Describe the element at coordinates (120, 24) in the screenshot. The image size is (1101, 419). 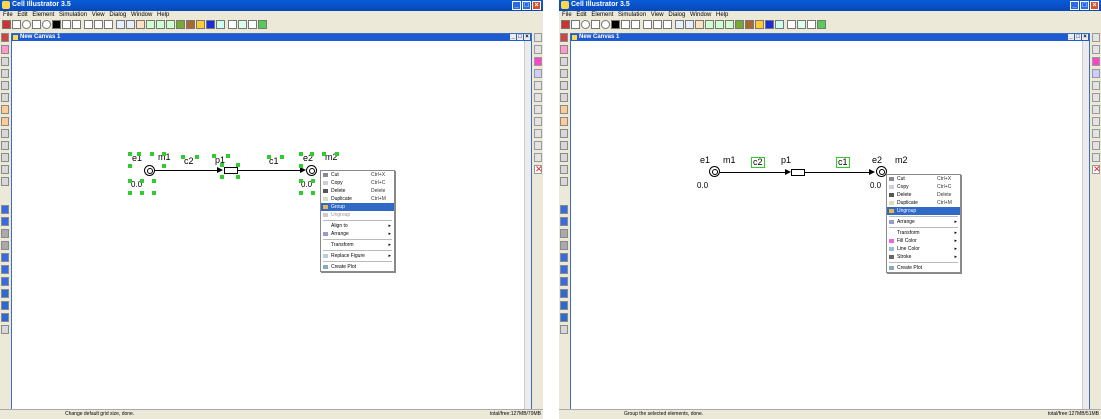
I see `pencil-tool-icon` at that location.